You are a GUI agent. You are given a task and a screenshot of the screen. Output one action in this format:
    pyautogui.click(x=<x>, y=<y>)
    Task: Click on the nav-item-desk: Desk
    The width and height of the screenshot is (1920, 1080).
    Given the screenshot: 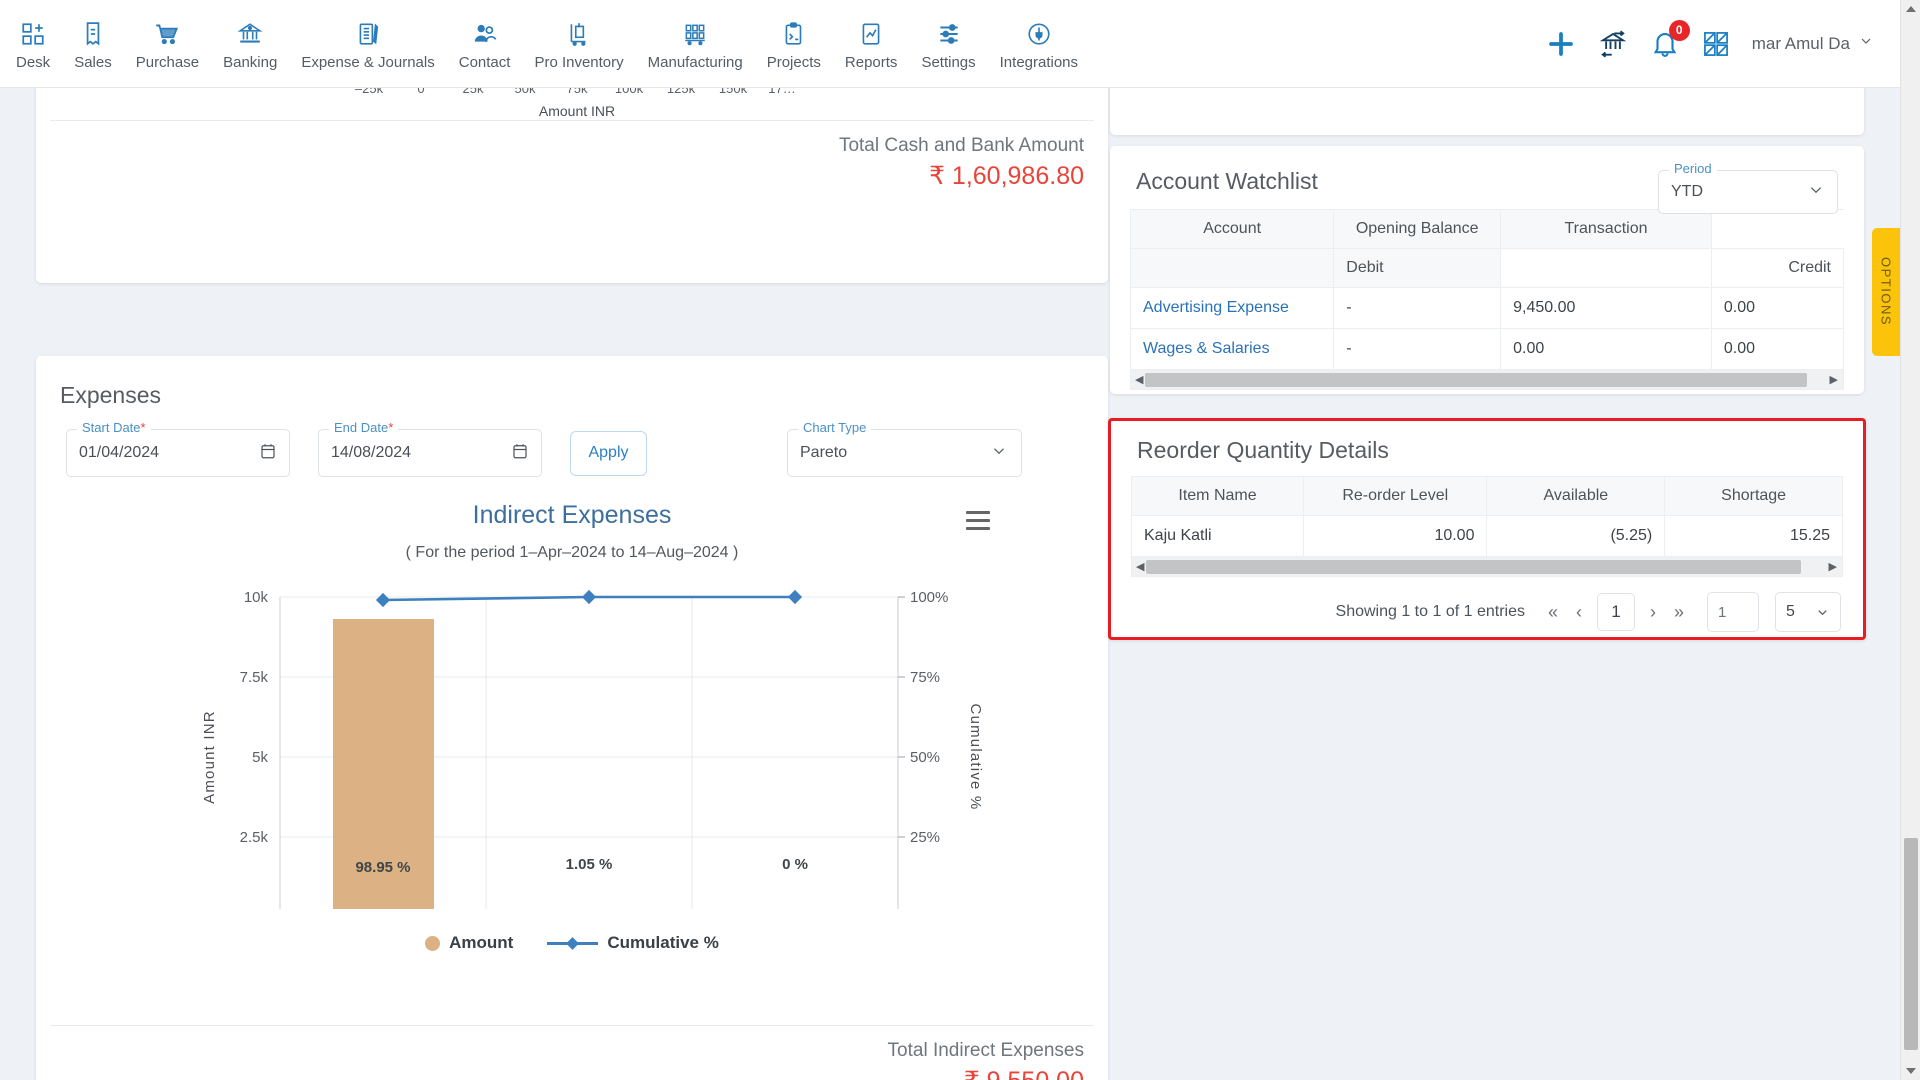 What is the action you would take?
    pyautogui.click(x=33, y=44)
    